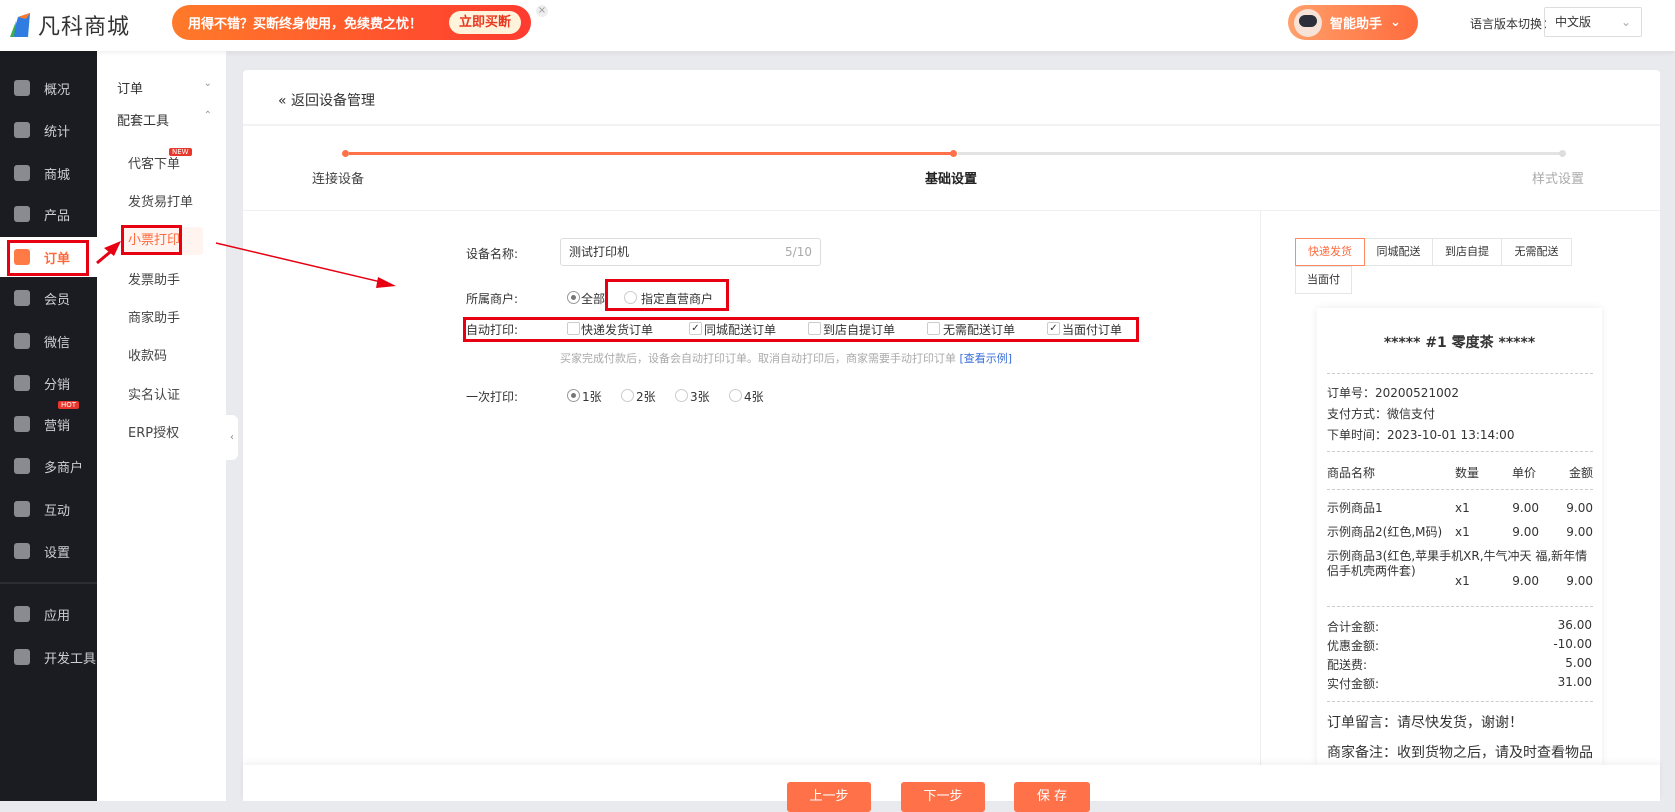 This screenshot has height=812, width=1675. Describe the element at coordinates (758, 358) in the screenshot. I see `helper-desc: 买家完成付款后，设备会自动打印订单。取消自动打印后，商家需要手动打印订单` at that location.